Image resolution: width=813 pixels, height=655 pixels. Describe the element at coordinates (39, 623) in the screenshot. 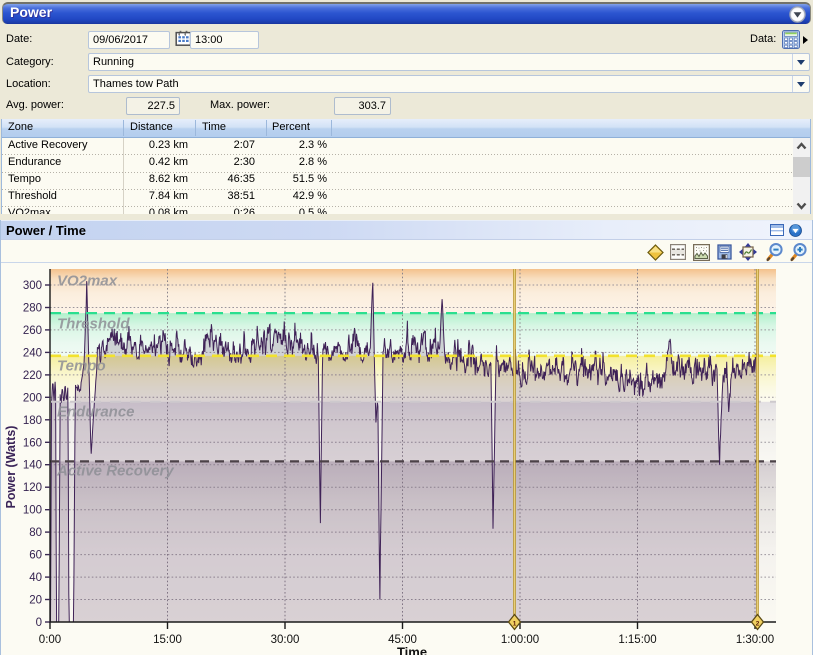

I see `svg-text: 0` at that location.